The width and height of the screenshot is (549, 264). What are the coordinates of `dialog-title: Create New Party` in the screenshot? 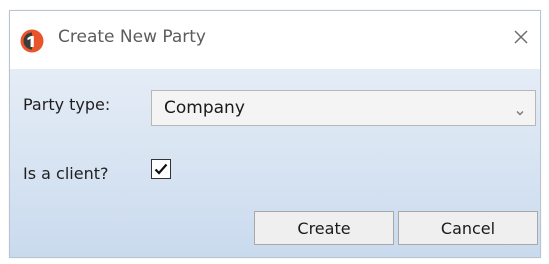 It's located at (132, 37).